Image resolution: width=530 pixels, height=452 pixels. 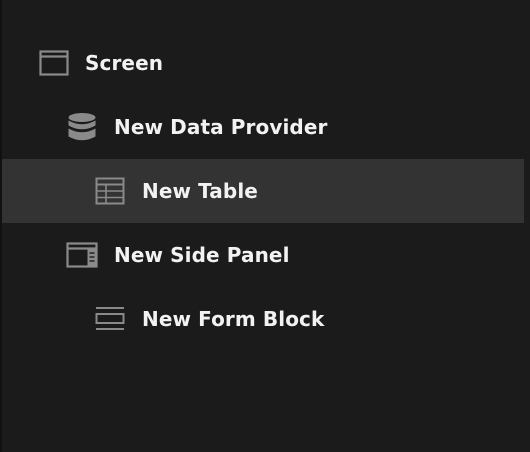 I want to click on tree-item-new-form-block: New Form Block, so click(x=263, y=319).